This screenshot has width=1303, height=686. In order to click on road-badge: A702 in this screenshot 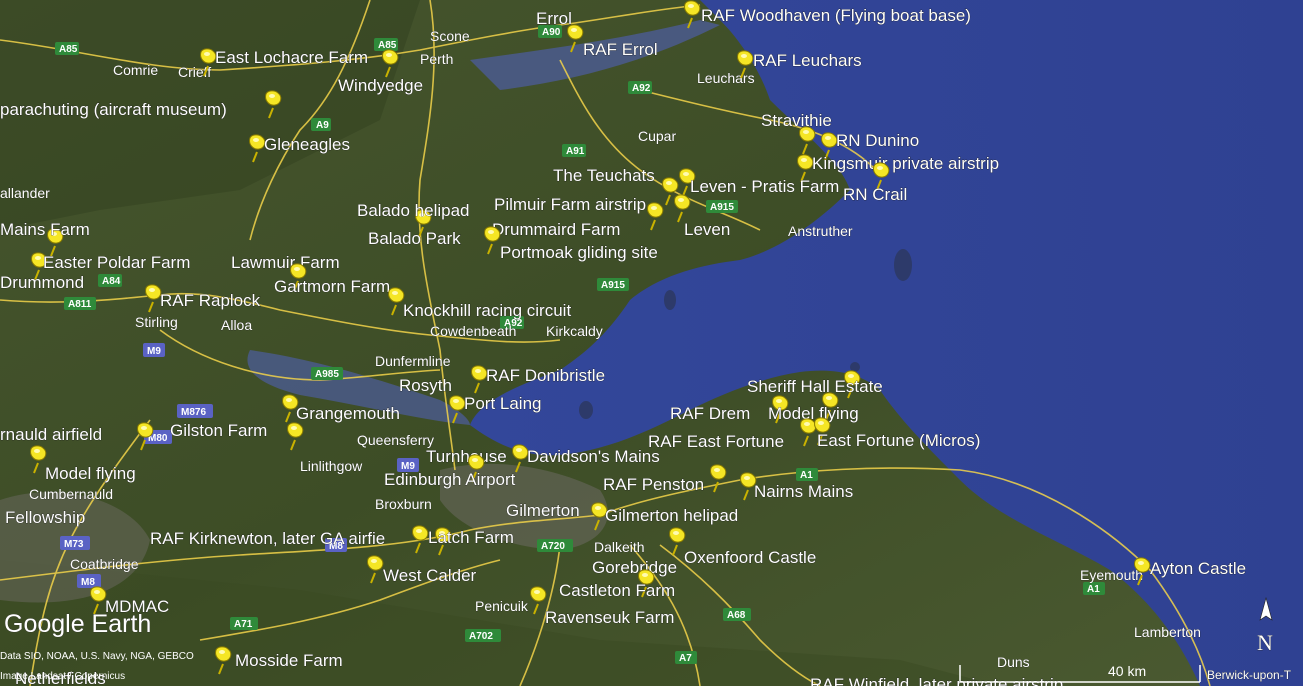, I will do `click(483, 635)`.